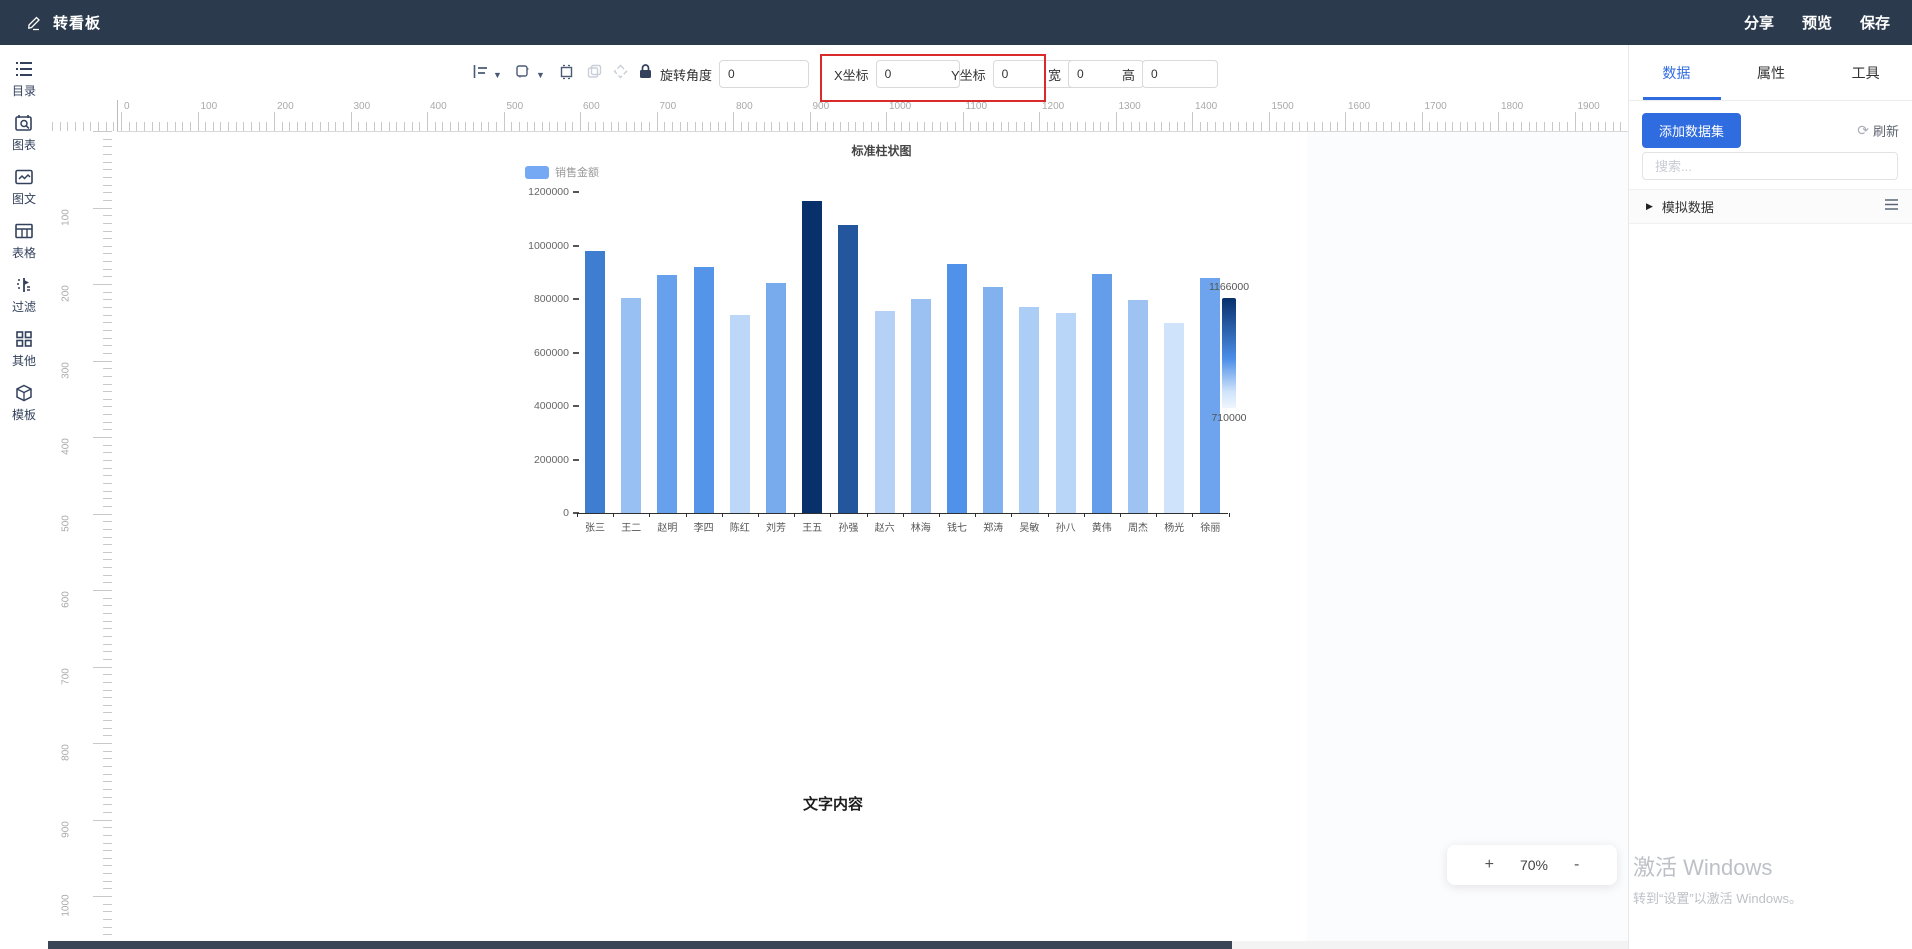  Describe the element at coordinates (1878, 130) in the screenshot. I see `refresh-button: ⟳ 刷新` at that location.